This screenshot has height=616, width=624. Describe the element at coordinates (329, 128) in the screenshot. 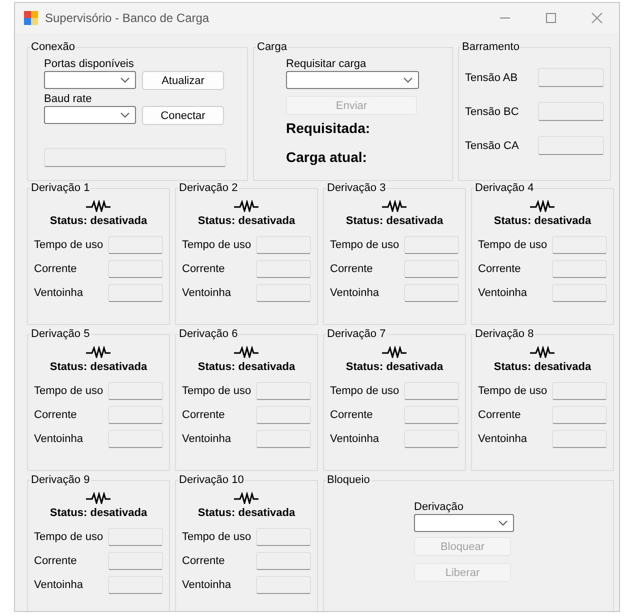

I see `requested-label: Requisitada:` at that location.